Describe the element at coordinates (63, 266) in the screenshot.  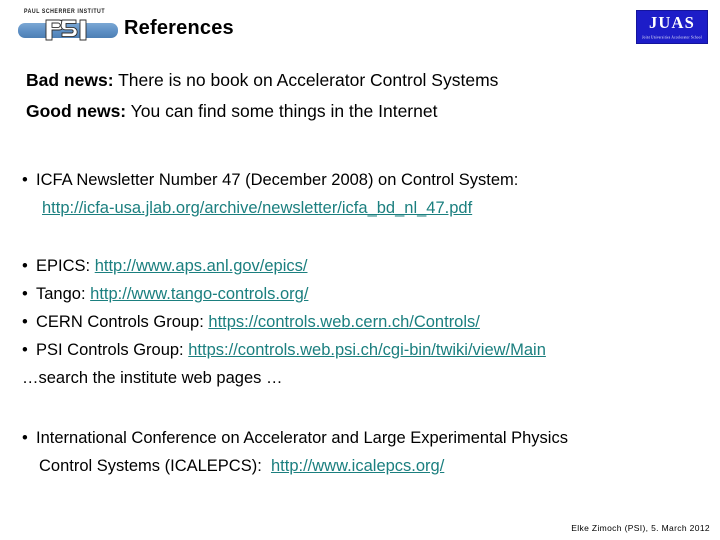
I see `epics-label: EPICS:` at that location.